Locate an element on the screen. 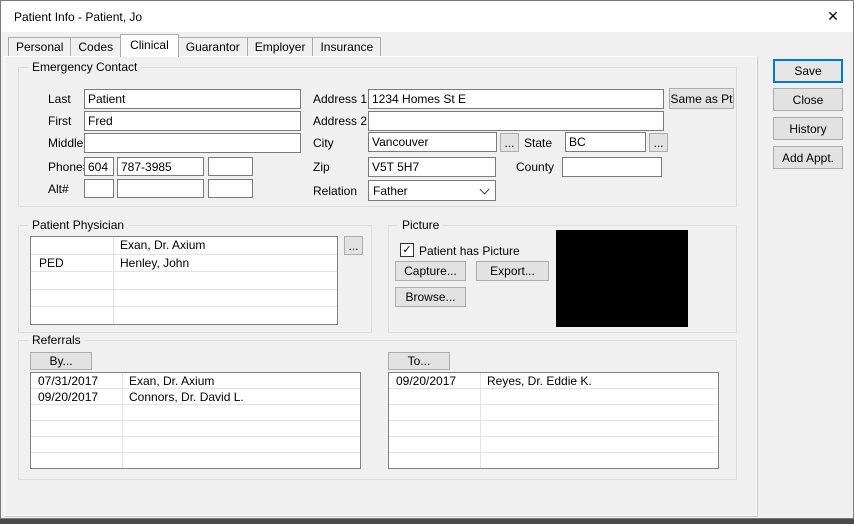 The height and width of the screenshot is (524, 854). emergency-contact-legend: Emergency Contact is located at coordinates (85, 67).